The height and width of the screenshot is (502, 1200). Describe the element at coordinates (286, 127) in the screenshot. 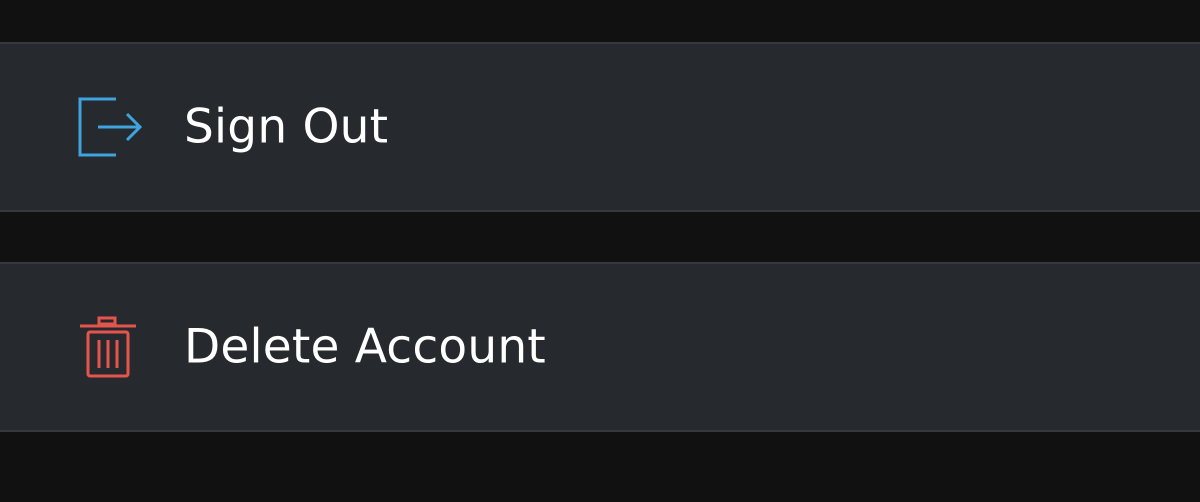

I see `sign-out-label: Sign Out` at that location.